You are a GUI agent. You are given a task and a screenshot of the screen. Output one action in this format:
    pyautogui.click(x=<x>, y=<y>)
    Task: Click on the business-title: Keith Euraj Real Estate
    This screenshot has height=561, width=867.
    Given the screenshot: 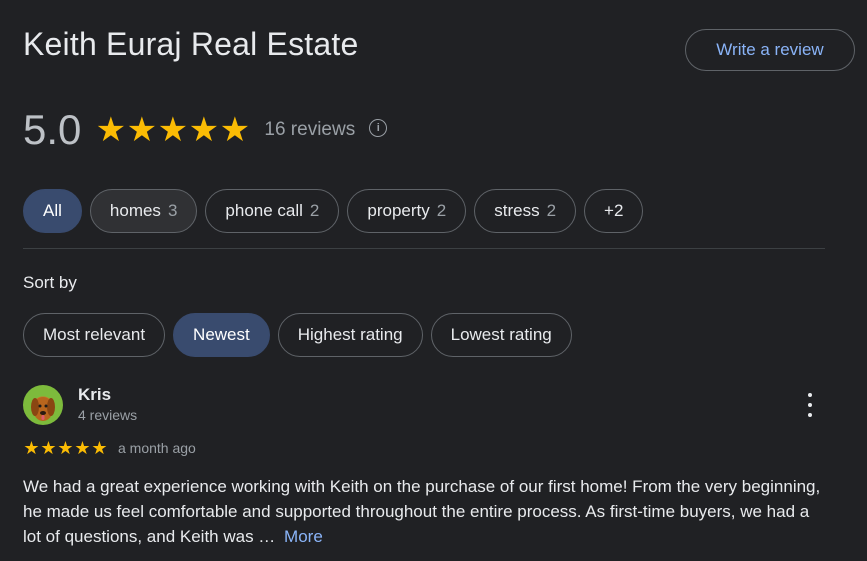 What is the action you would take?
    pyautogui.click(x=191, y=44)
    